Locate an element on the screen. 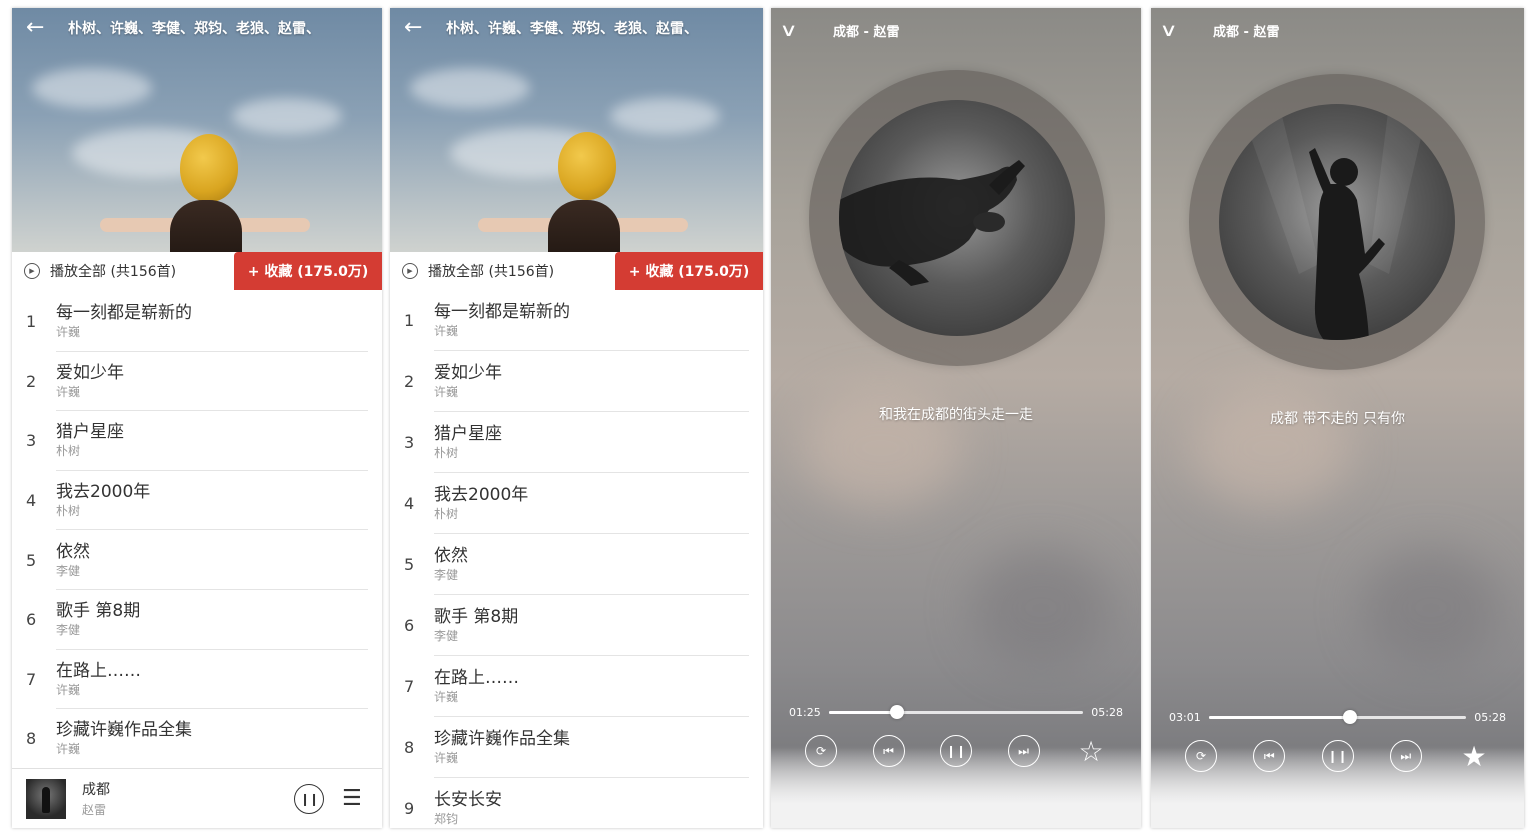  song-name: 每一刻都是崭新的 is located at coordinates (124, 313).